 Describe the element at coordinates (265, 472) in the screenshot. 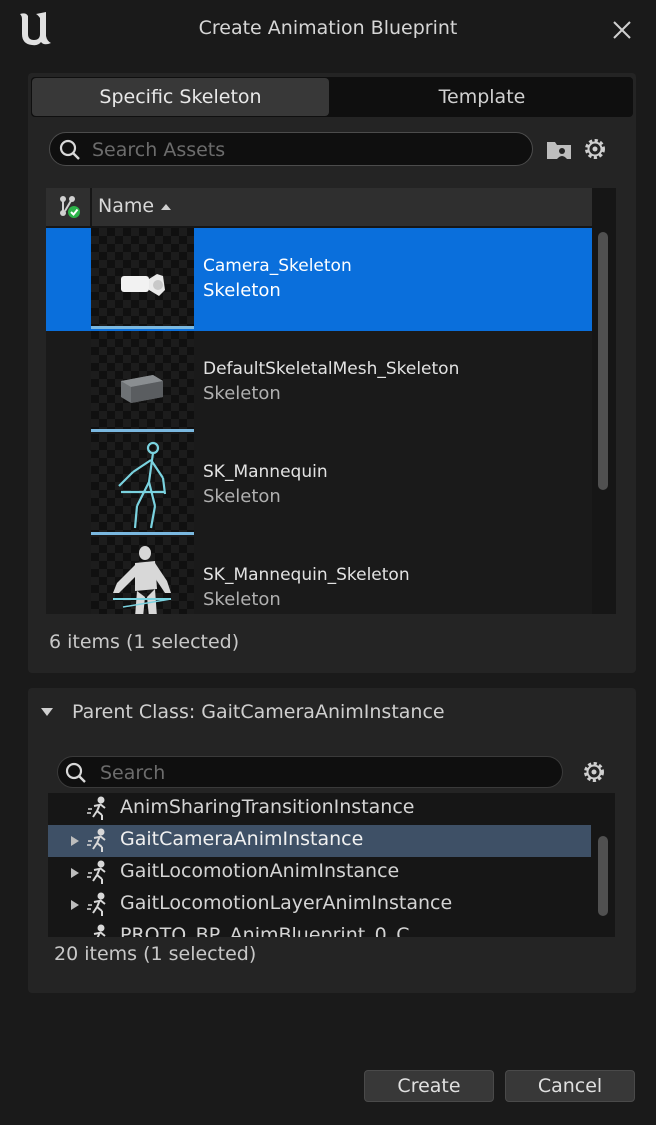

I see `asset-name: SK_Mannequin` at that location.